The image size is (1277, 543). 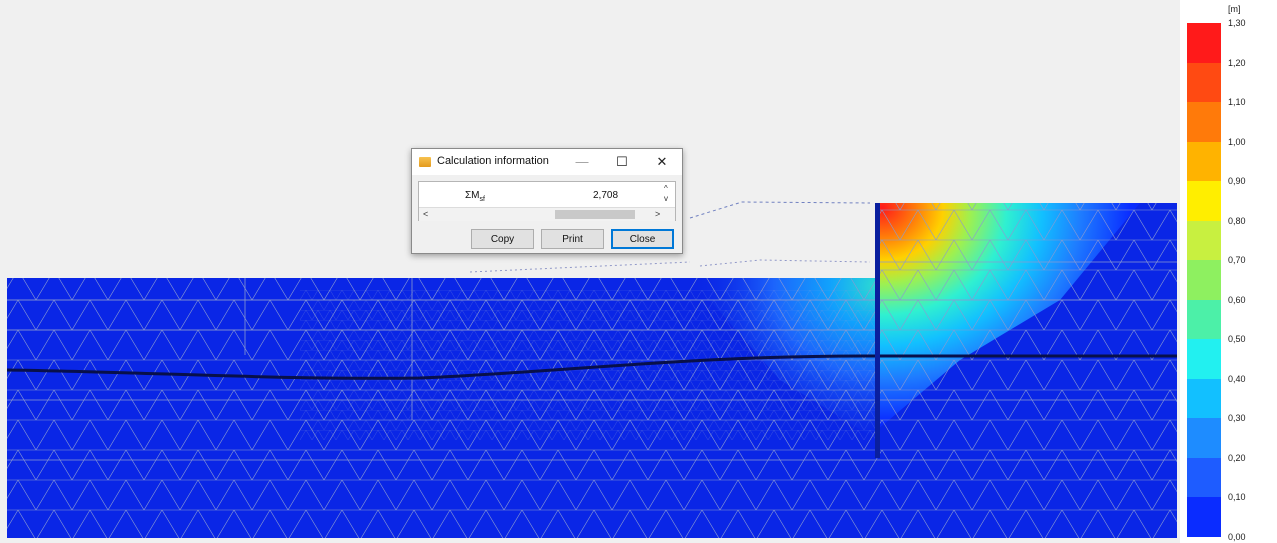 What do you see at coordinates (1237, 181) in the screenshot?
I see `legend-tick-label: 0,90` at bounding box center [1237, 181].